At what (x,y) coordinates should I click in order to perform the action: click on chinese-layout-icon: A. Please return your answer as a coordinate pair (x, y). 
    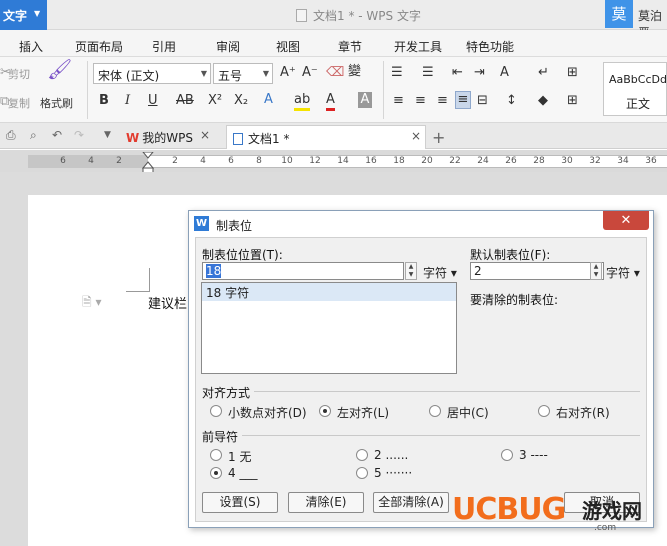
    Looking at the image, I should click on (504, 73).